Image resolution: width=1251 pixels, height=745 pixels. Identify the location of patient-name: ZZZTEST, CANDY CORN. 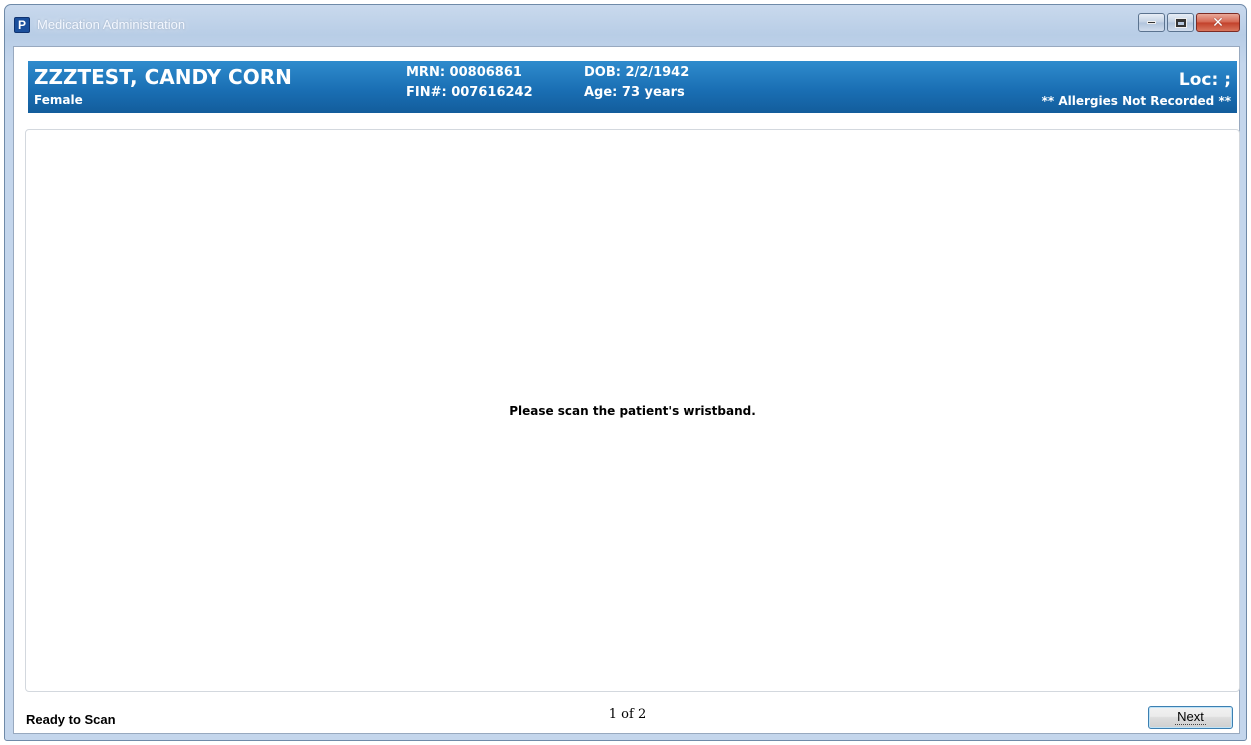
(163, 77).